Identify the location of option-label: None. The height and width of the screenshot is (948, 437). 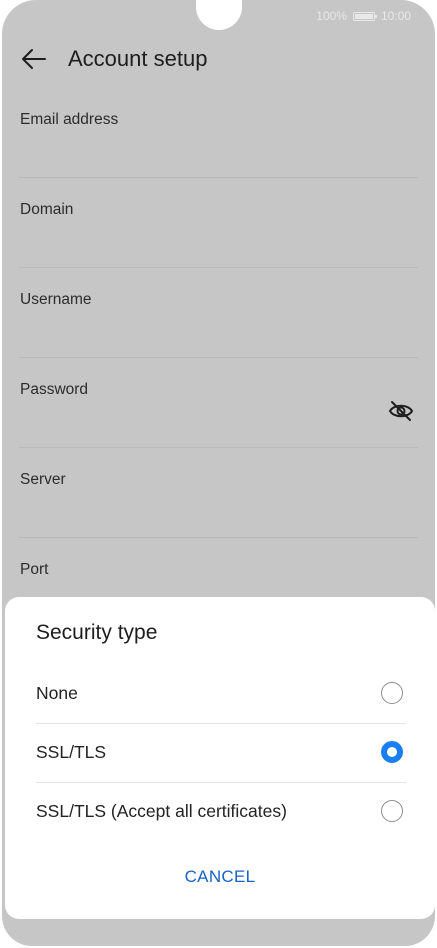
(57, 693).